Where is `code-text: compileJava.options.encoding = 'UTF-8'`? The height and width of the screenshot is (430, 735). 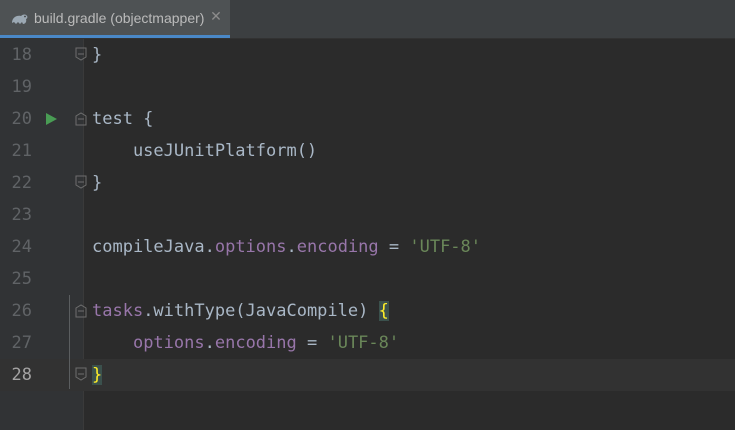
code-text: compileJava.options.encoding = 'UTF-8' is located at coordinates (286, 247).